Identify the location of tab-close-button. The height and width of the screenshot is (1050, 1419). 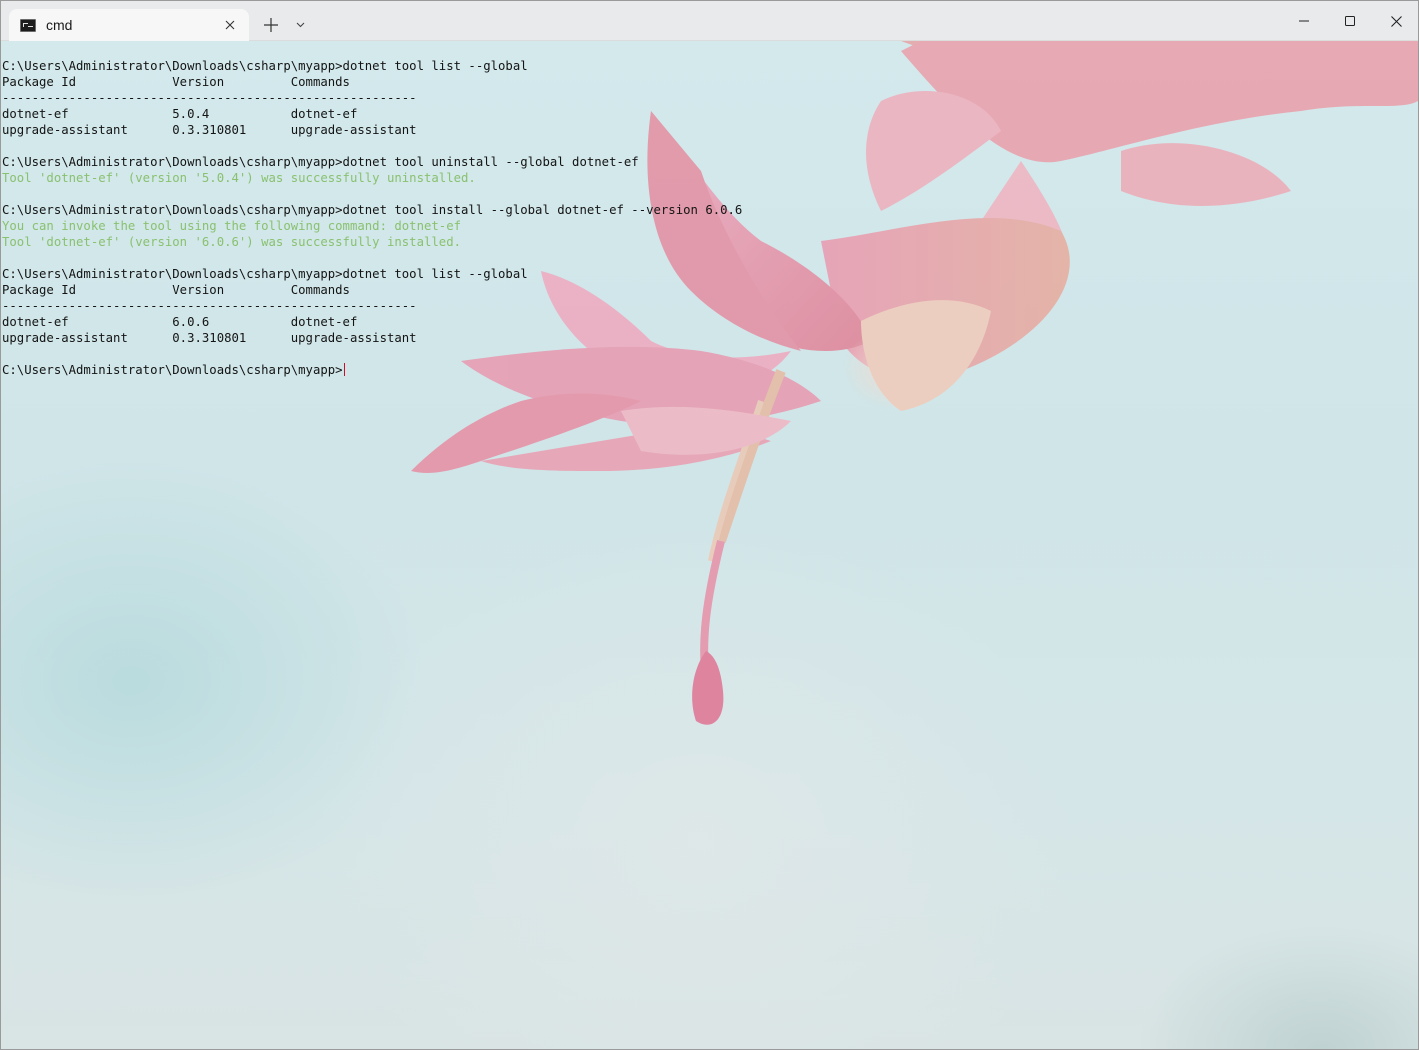
(230, 25).